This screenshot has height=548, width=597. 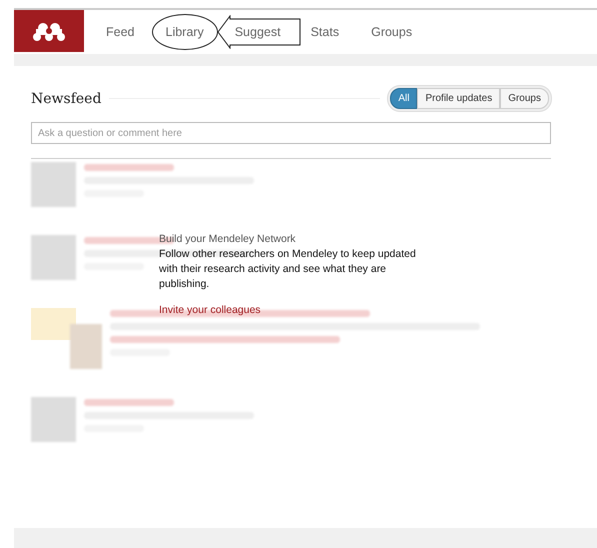 I want to click on filter-tab: Groups, so click(x=524, y=98).